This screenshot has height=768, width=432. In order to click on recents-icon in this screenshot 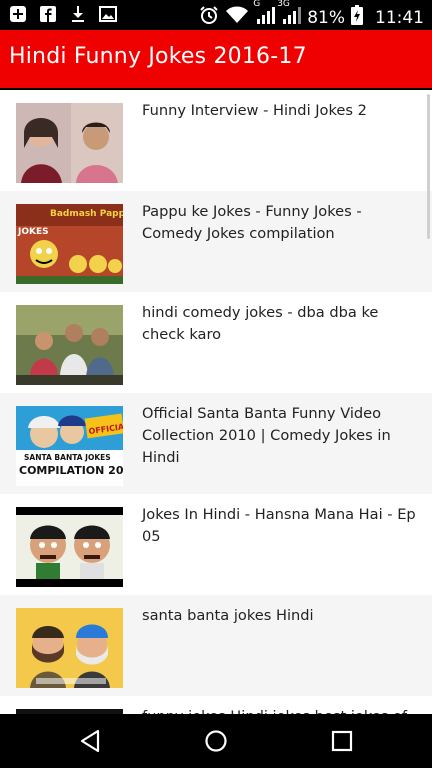, I will do `click(342, 741)`.